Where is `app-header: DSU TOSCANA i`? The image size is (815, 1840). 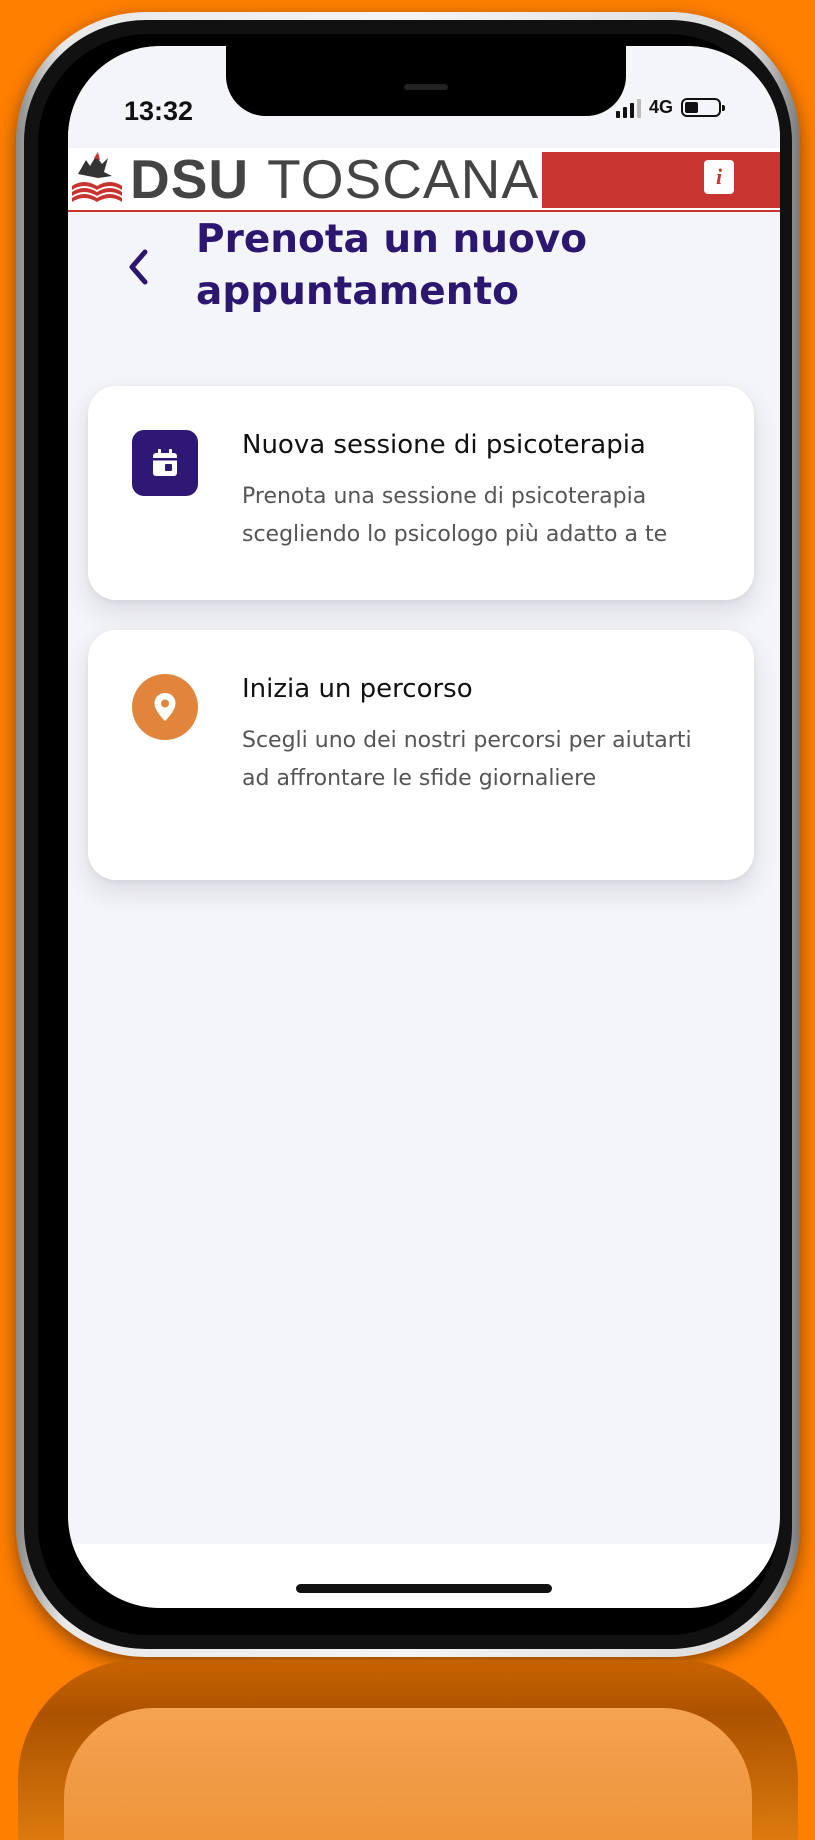 app-header: DSU TOSCANA i is located at coordinates (424, 180).